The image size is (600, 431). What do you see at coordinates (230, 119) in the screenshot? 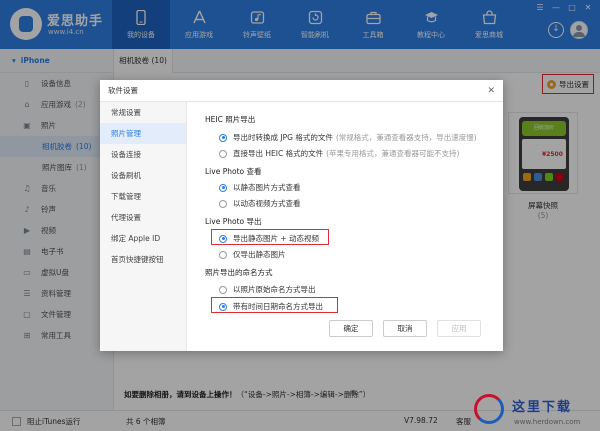
I see `section-heic: HEIC 照片导出` at bounding box center [230, 119].